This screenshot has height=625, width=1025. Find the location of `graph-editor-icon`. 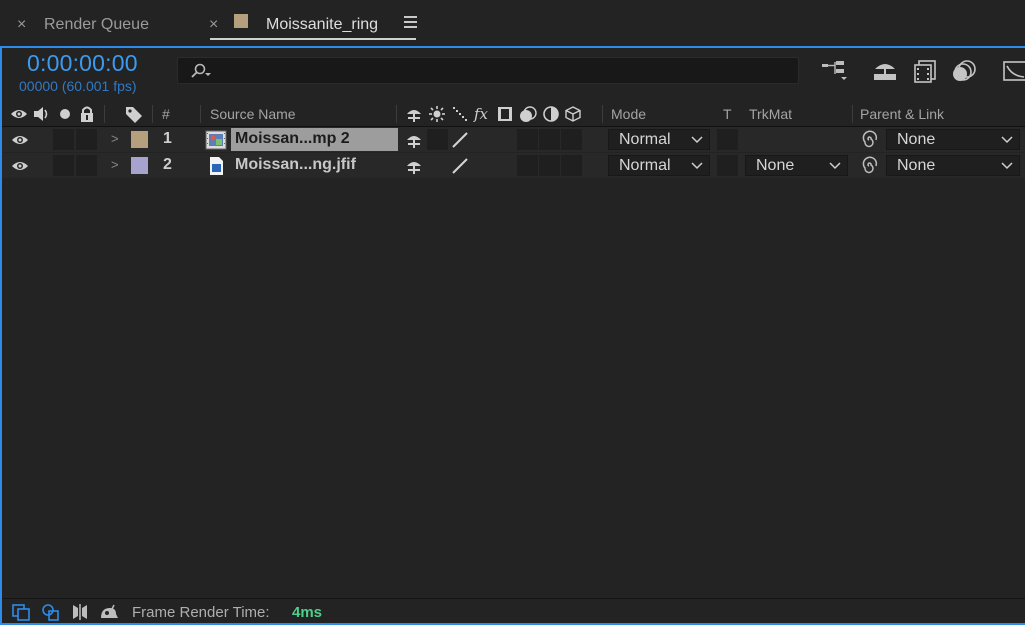

graph-editor-icon is located at coordinates (1012, 71).